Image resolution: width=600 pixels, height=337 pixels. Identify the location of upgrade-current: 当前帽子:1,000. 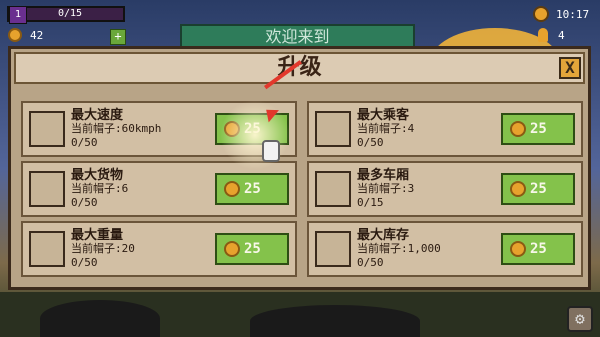
(399, 248).